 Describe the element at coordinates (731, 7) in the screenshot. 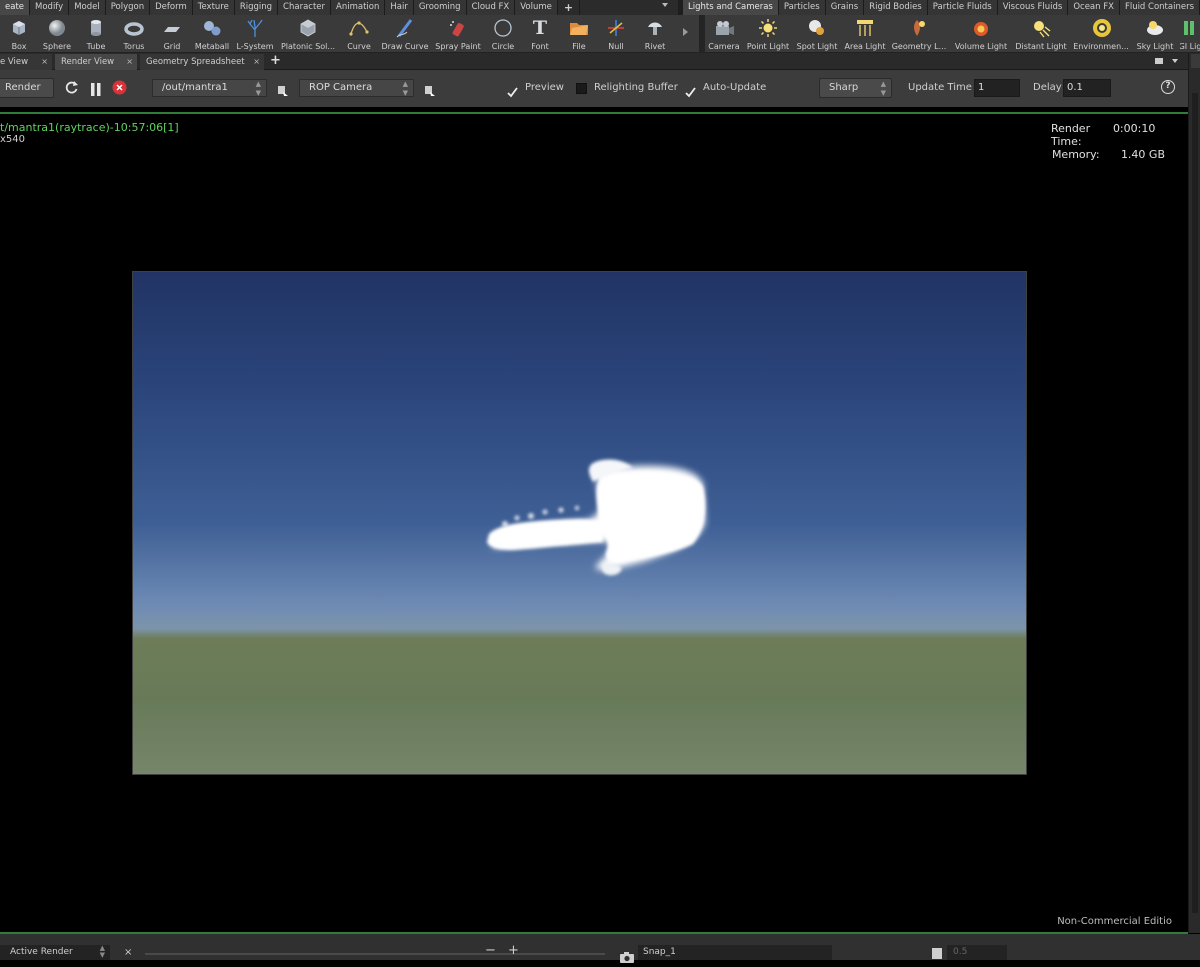

I see `shelf-tab-lights-and-cameras: Lights and Cameras` at that location.